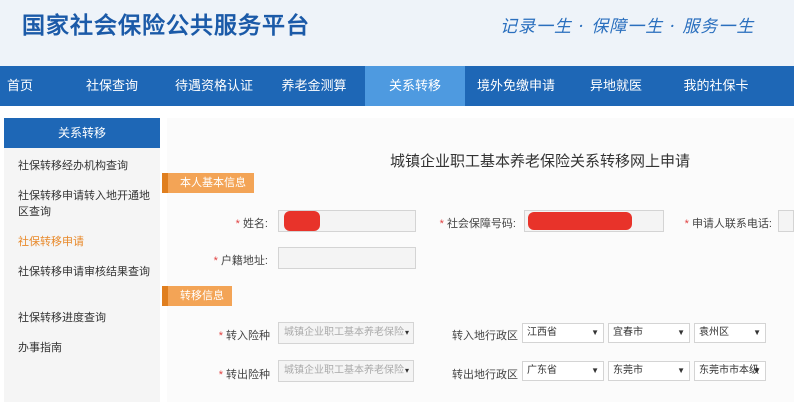 The width and height of the screenshot is (794, 402). Describe the element at coordinates (302, 221) in the screenshot. I see `name-redaction` at that location.